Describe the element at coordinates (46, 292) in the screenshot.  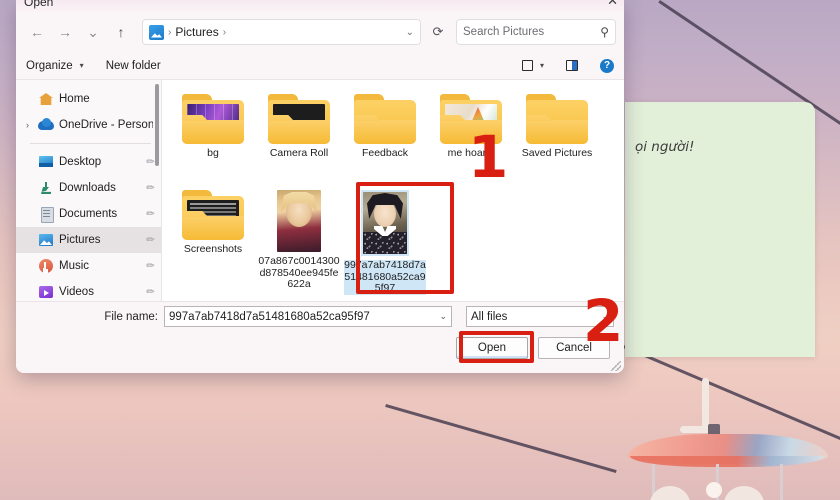
I see `video-icon` at that location.